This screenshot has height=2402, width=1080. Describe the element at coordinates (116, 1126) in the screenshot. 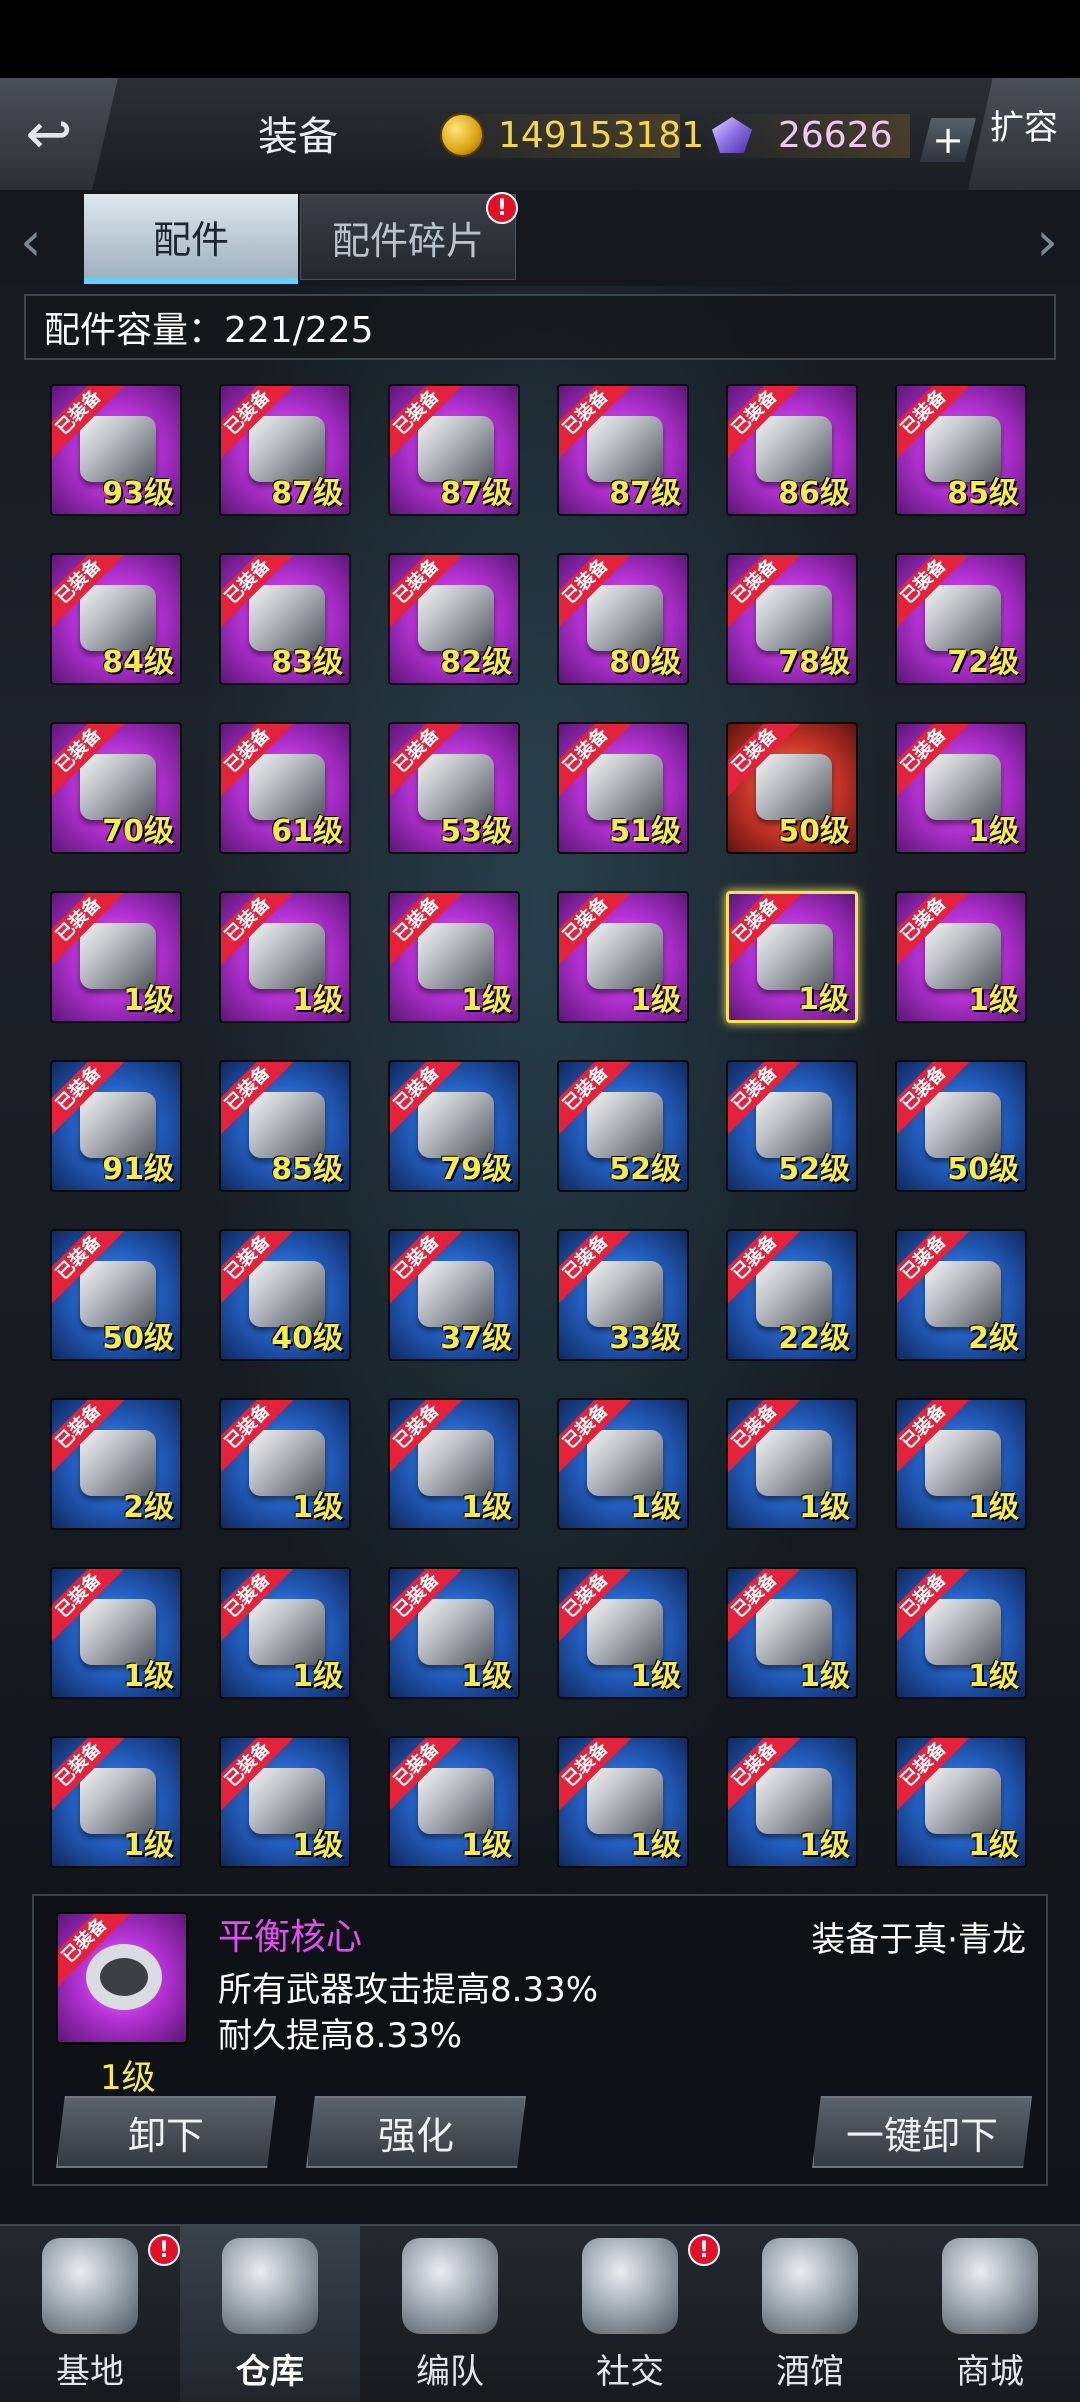

I see `part-slot: 已装备 91级` at that location.